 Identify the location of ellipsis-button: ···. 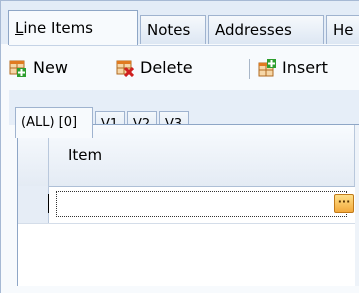
(344, 203).